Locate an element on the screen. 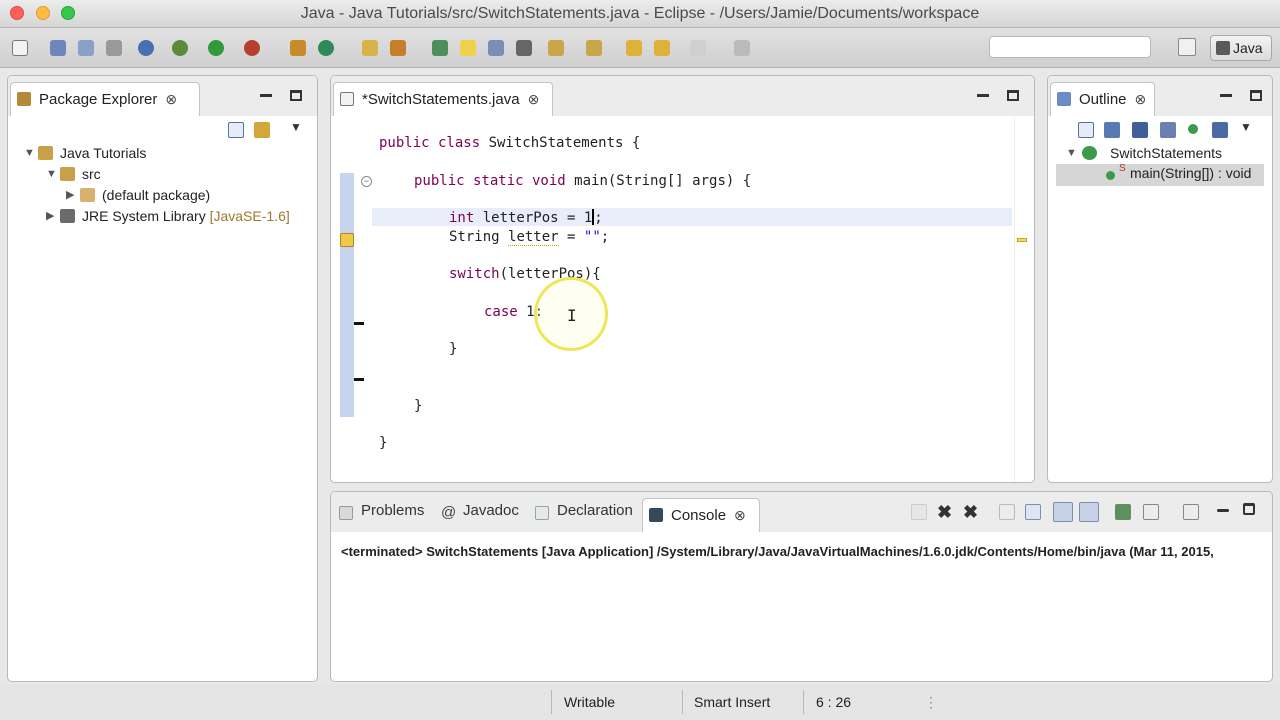 The height and width of the screenshot is (720, 1280). method-signature: main(String[]) : void is located at coordinates (1191, 173).